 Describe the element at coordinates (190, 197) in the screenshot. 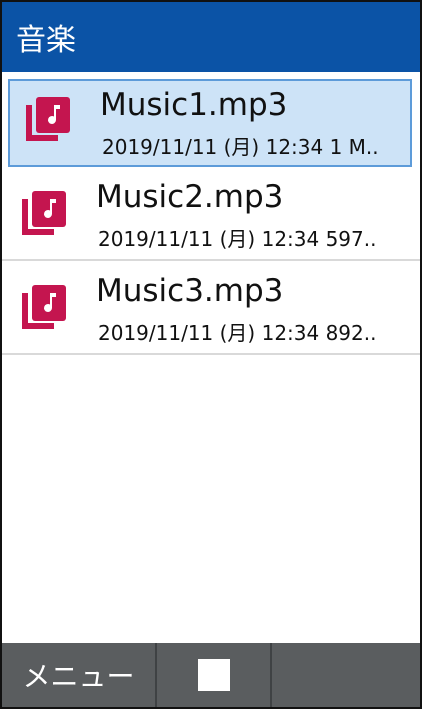

I see `file-name: Music2.mp3` at that location.